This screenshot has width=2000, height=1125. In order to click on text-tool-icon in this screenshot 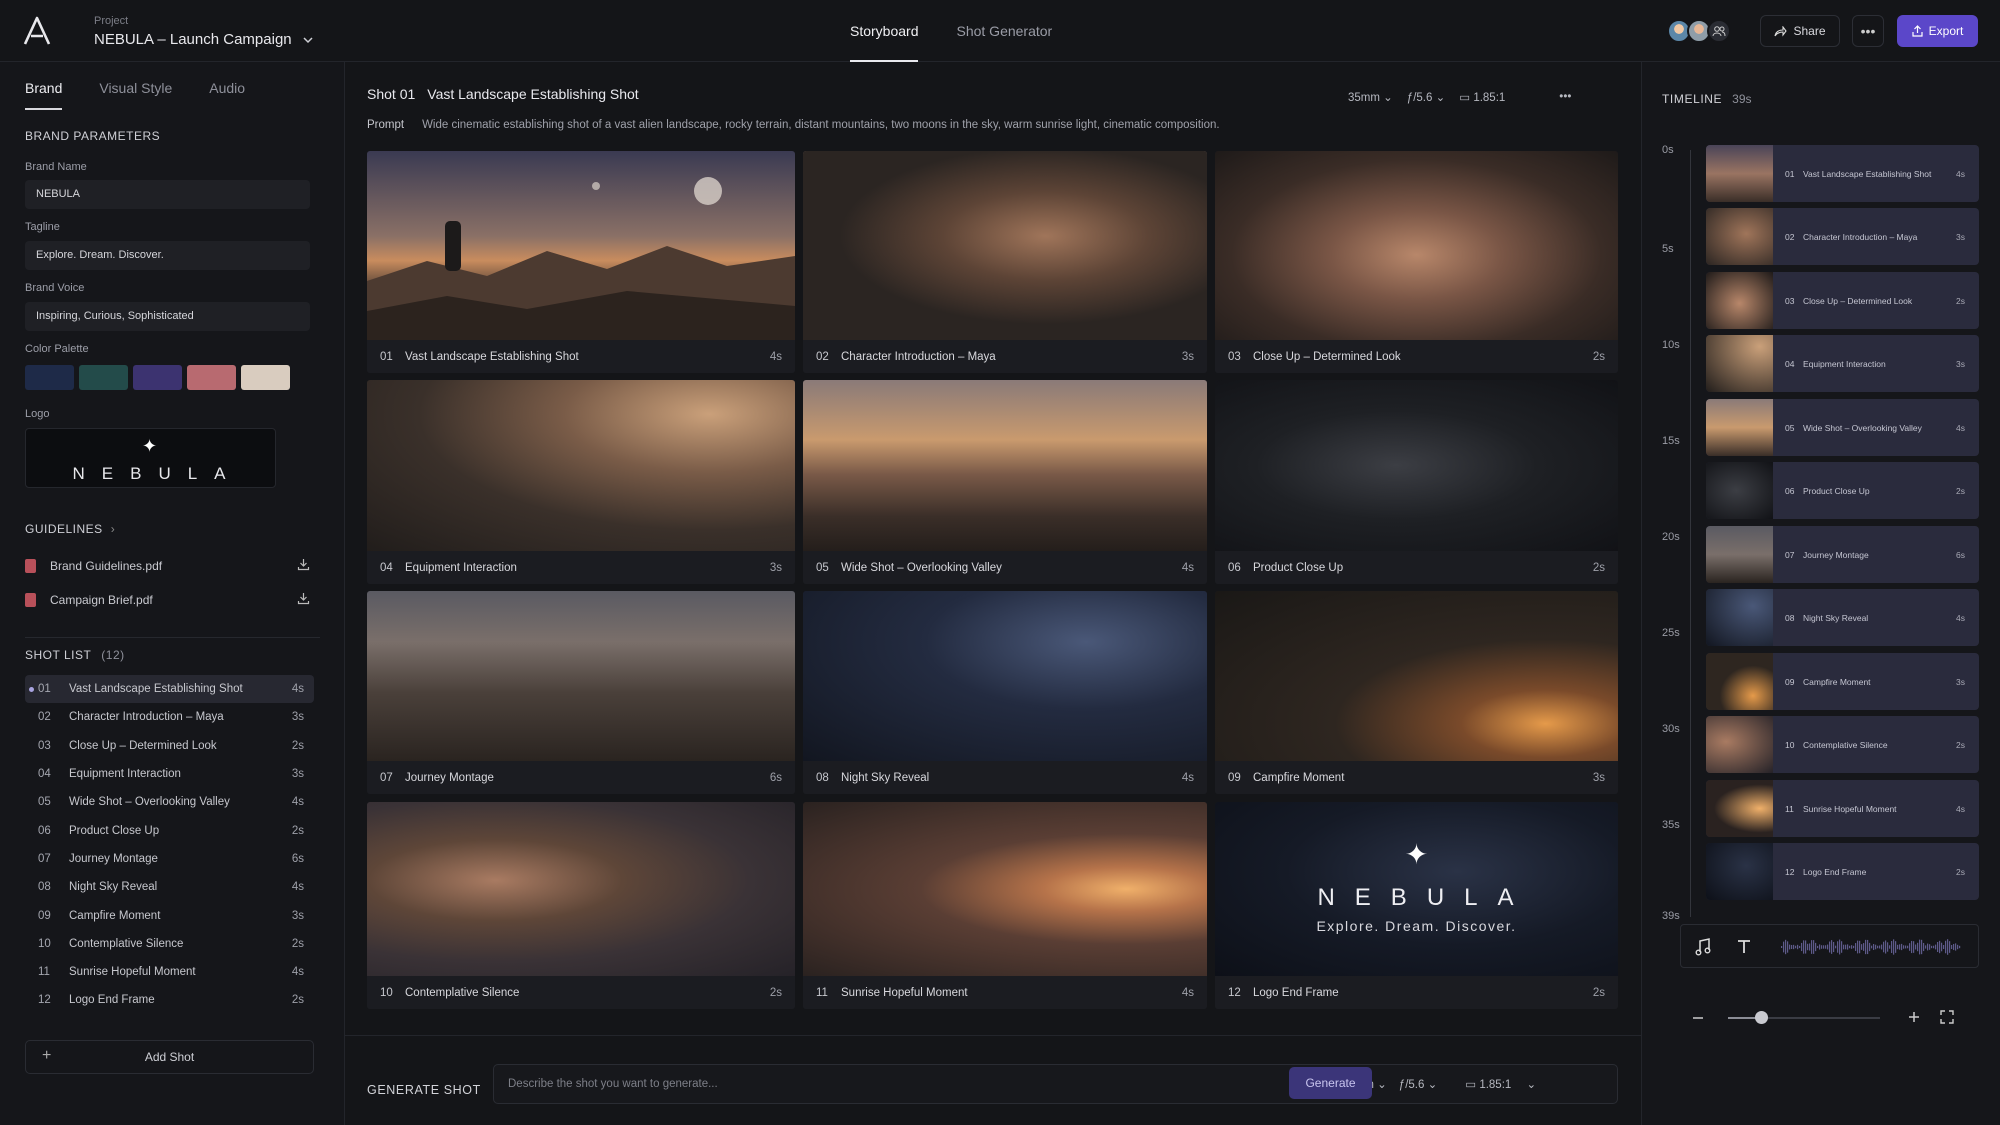, I will do `click(1744, 946)`.